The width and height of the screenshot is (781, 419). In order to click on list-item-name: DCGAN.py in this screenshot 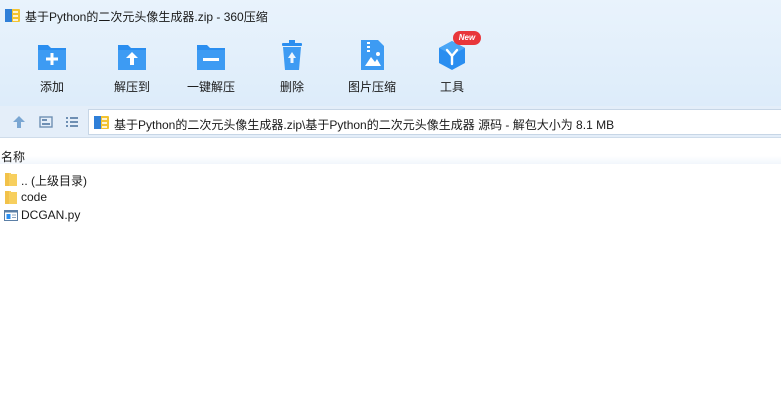, I will do `click(51, 215)`.